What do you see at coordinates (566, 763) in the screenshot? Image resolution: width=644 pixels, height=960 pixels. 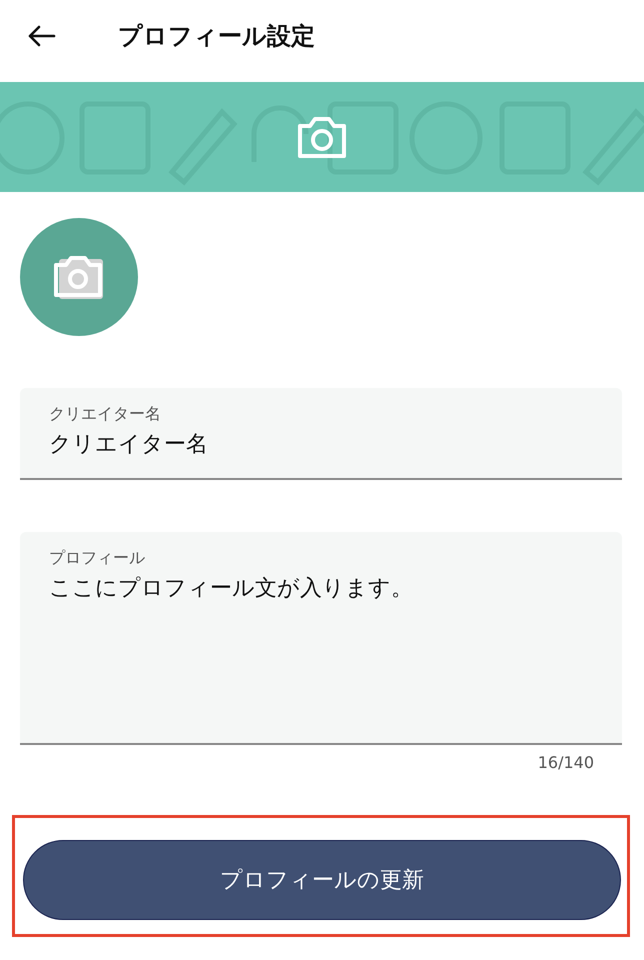 I see `character-counter: 16/140` at bounding box center [566, 763].